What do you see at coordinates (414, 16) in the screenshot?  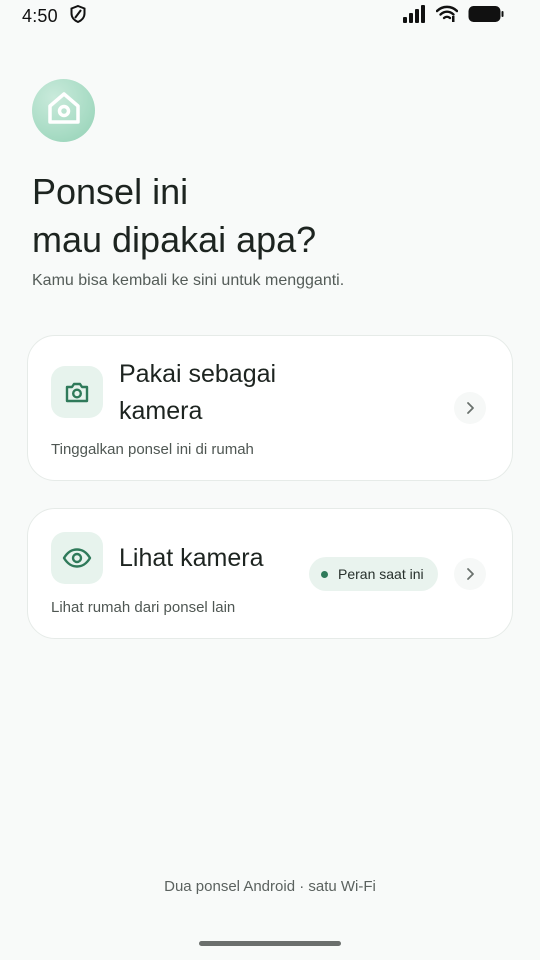 I see `signal-icon` at bounding box center [414, 16].